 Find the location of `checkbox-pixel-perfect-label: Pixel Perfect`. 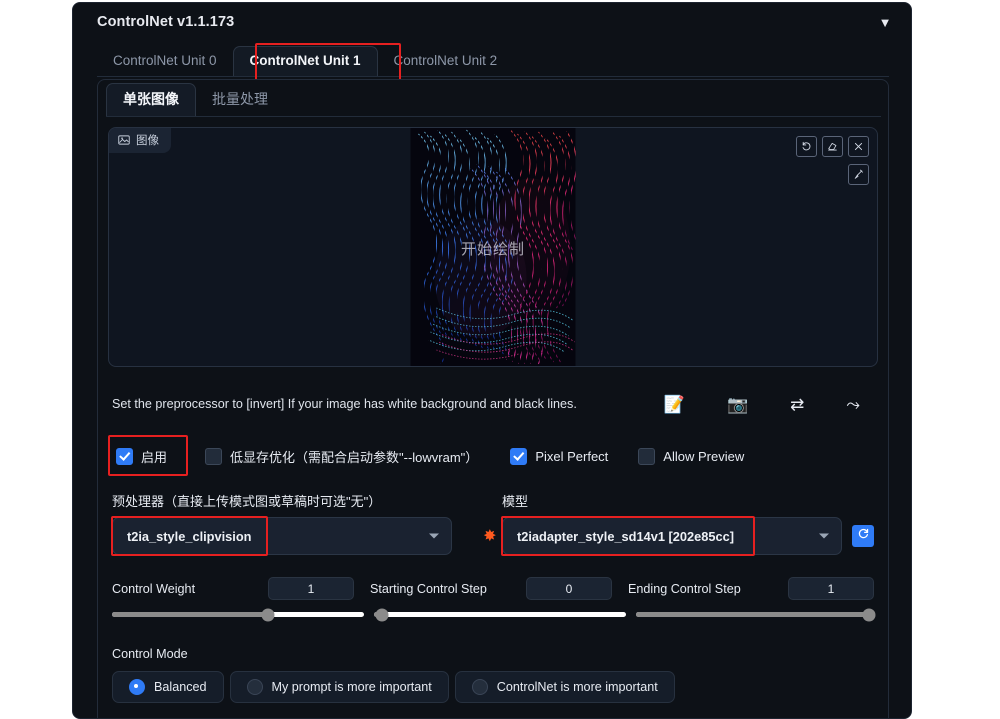

checkbox-pixel-perfect-label: Pixel Perfect is located at coordinates (572, 456).